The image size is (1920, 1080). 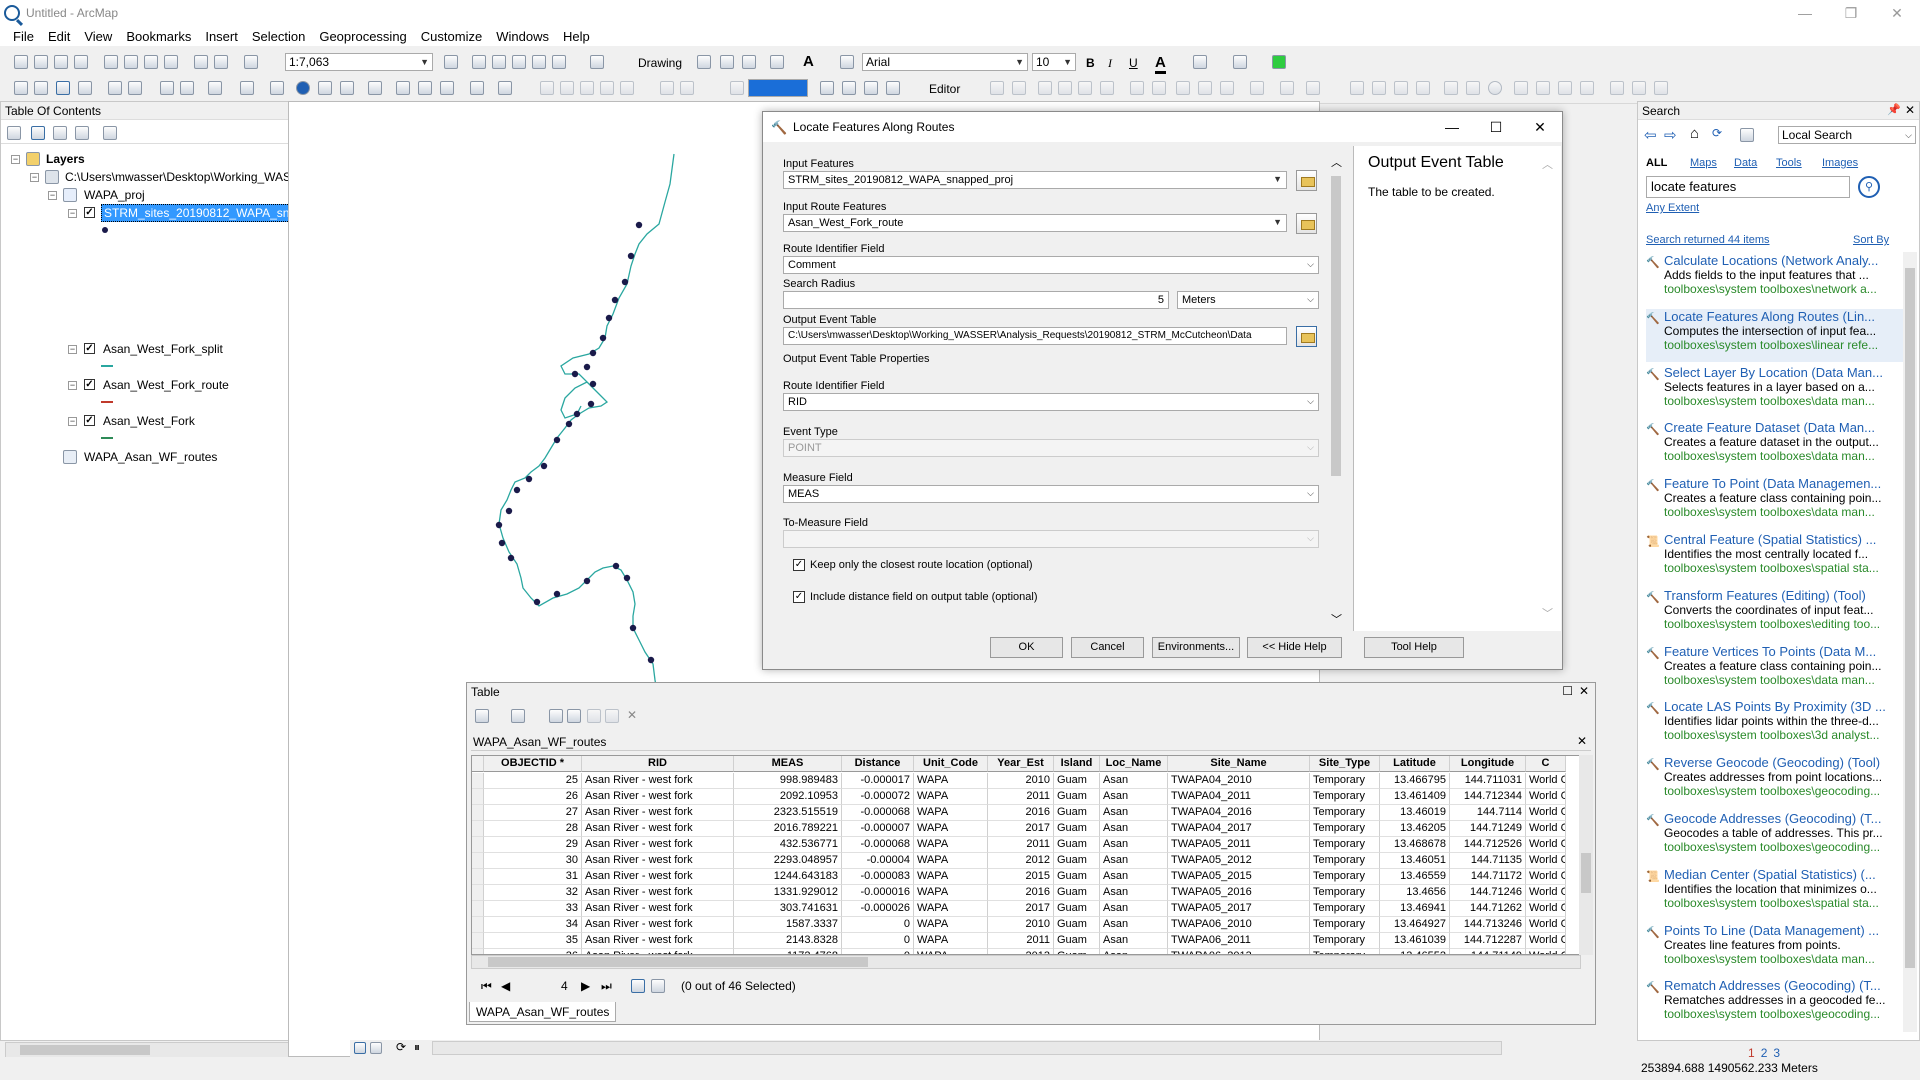 I want to click on filter-data: Data, so click(x=1745, y=163).